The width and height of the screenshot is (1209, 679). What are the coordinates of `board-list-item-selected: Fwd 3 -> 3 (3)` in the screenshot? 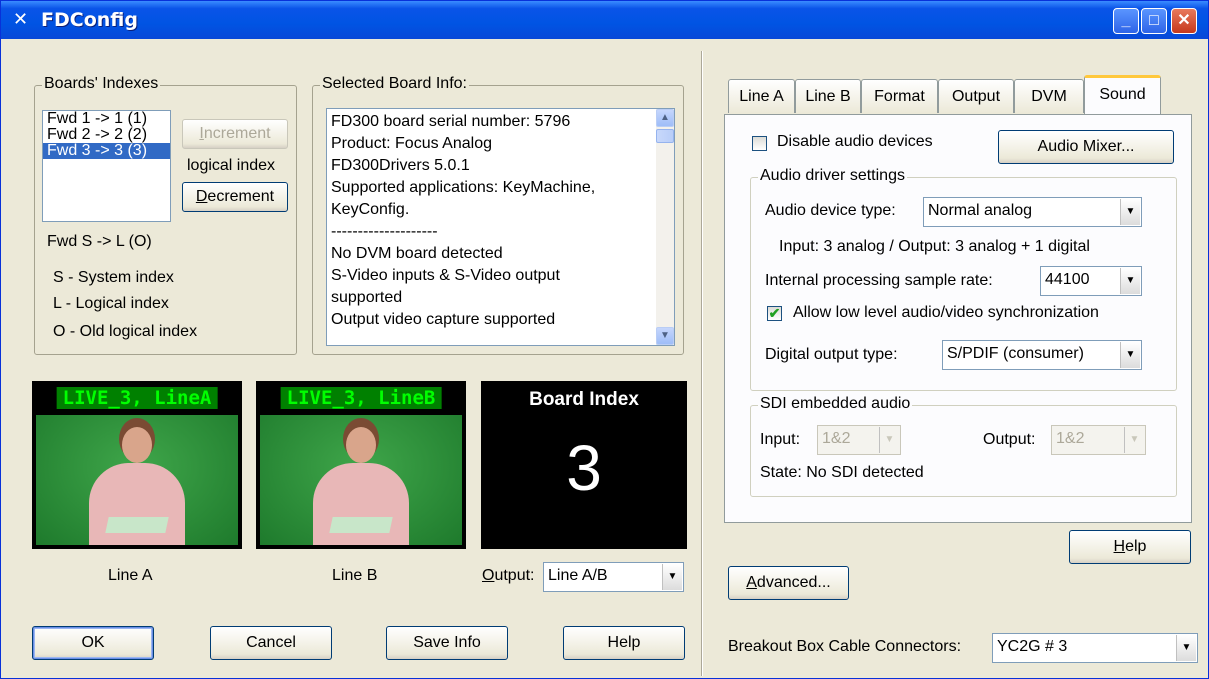 It's located at (106, 151).